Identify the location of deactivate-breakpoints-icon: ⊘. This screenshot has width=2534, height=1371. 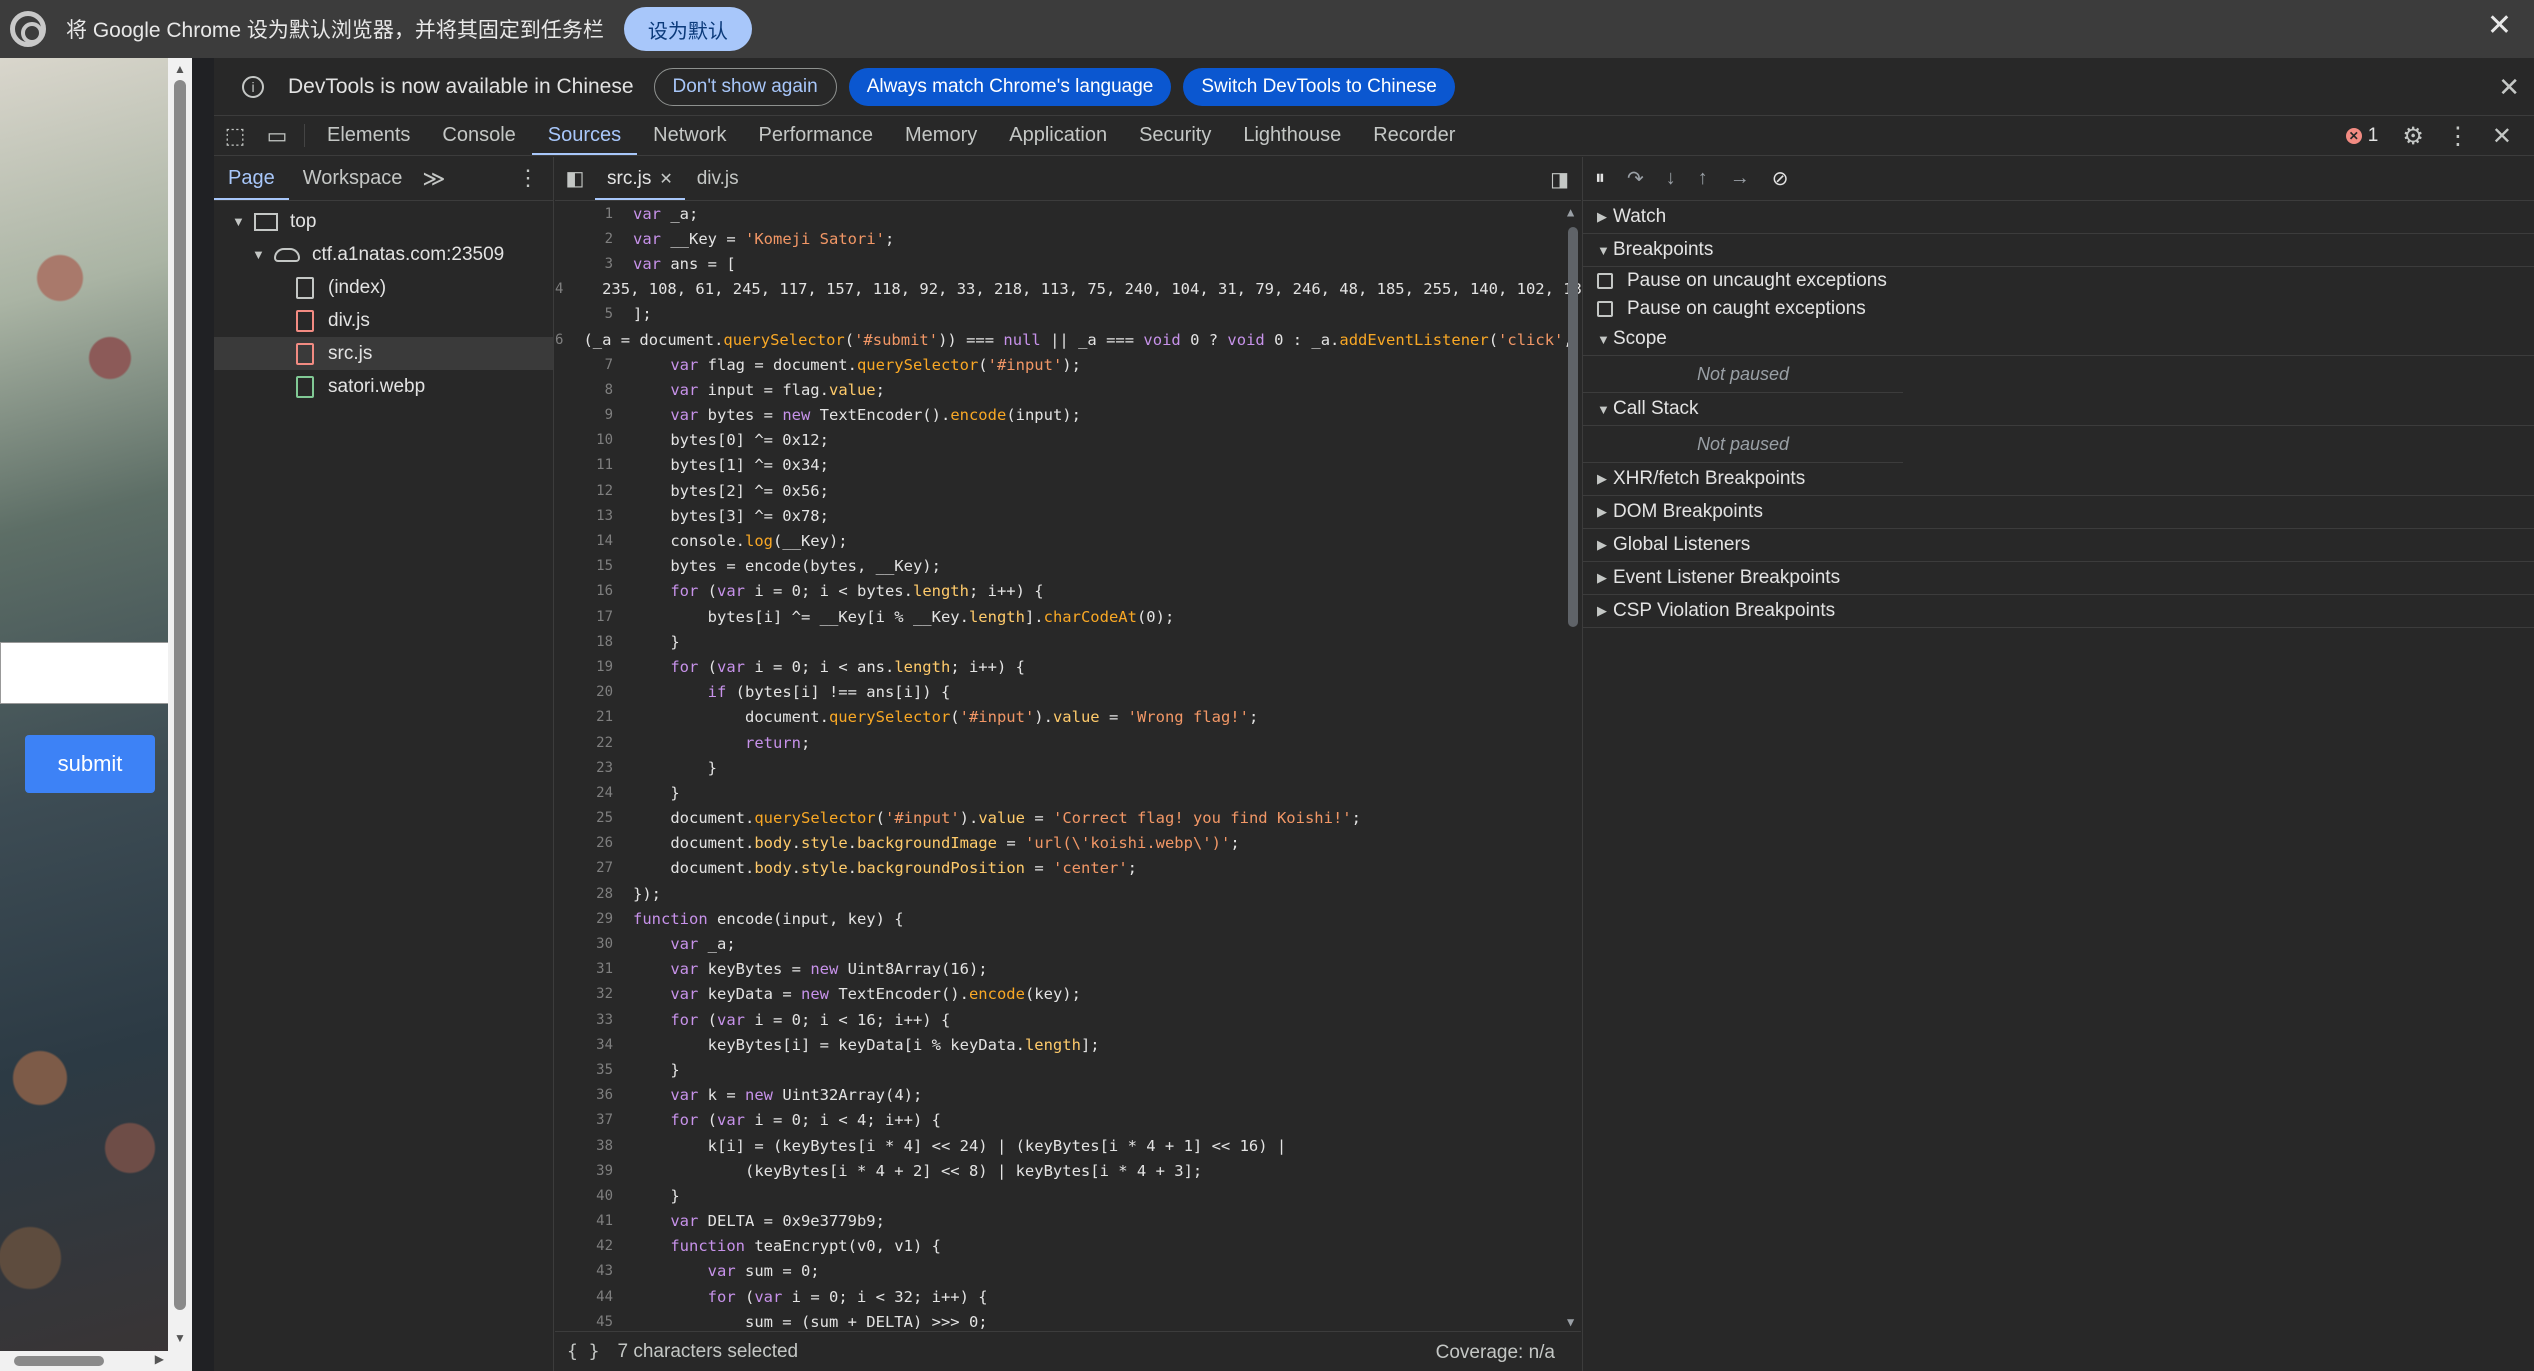
(1780, 178).